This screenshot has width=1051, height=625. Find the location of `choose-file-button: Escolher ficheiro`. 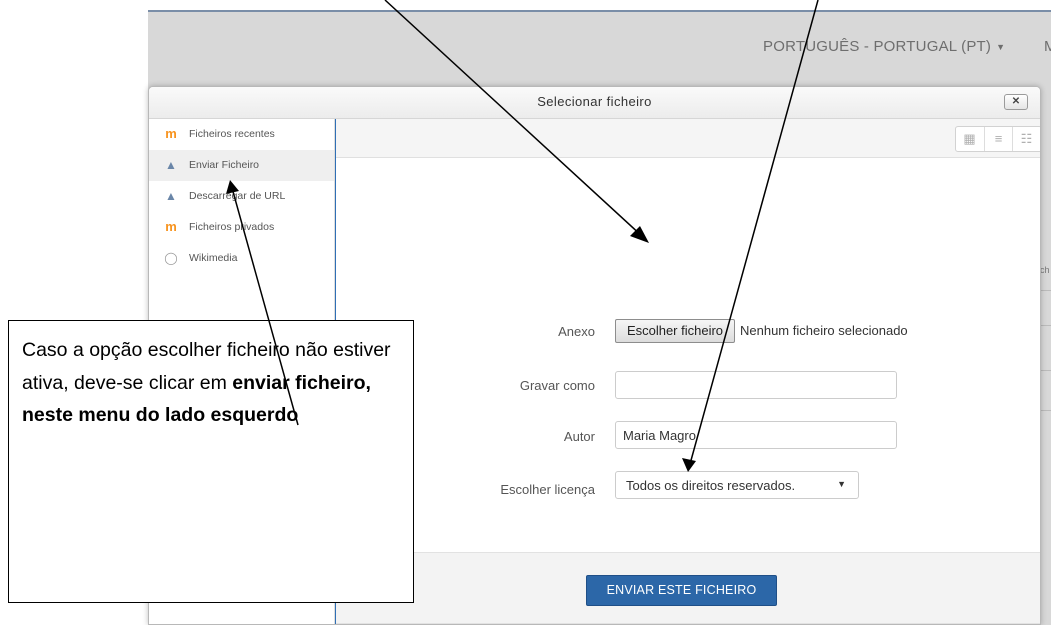

choose-file-button: Escolher ficheiro is located at coordinates (675, 331).